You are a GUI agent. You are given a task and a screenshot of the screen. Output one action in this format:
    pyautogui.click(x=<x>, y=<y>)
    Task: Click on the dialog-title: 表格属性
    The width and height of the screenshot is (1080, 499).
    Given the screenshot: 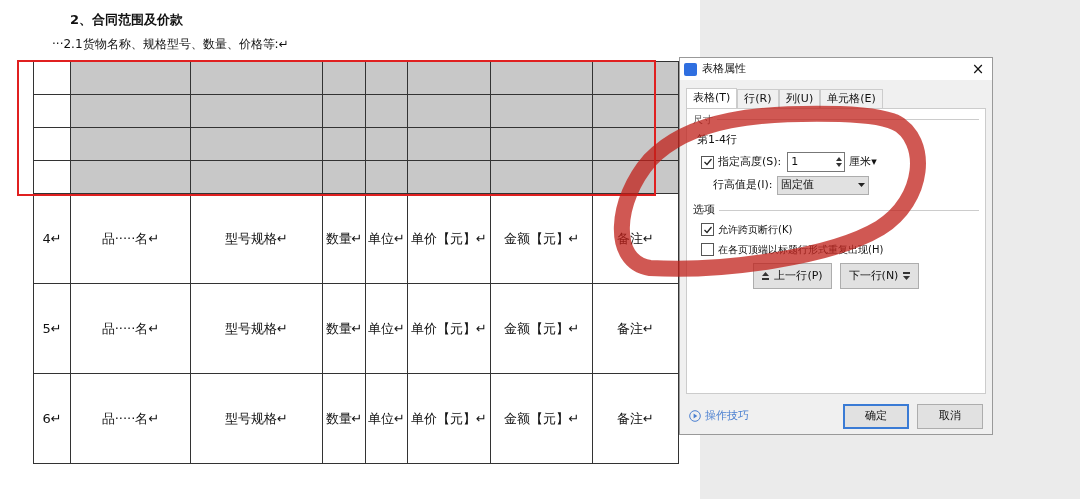 What is the action you would take?
    pyautogui.click(x=724, y=68)
    